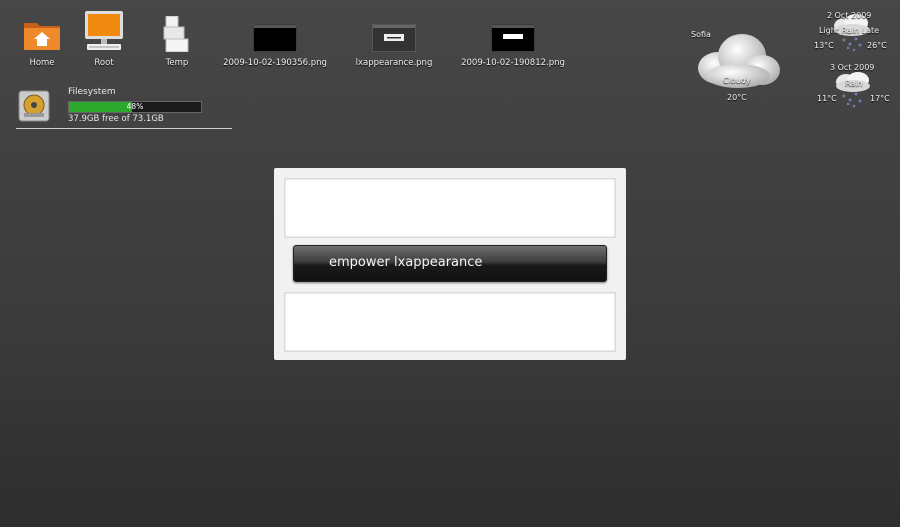 Image resolution: width=900 pixels, height=527 pixels. I want to click on forecast-date: 2 Oct 2009, so click(849, 15).